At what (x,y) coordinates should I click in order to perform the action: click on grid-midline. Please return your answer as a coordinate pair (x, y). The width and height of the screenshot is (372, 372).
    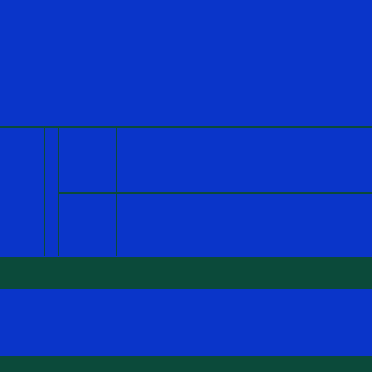
    Looking at the image, I should click on (215, 193).